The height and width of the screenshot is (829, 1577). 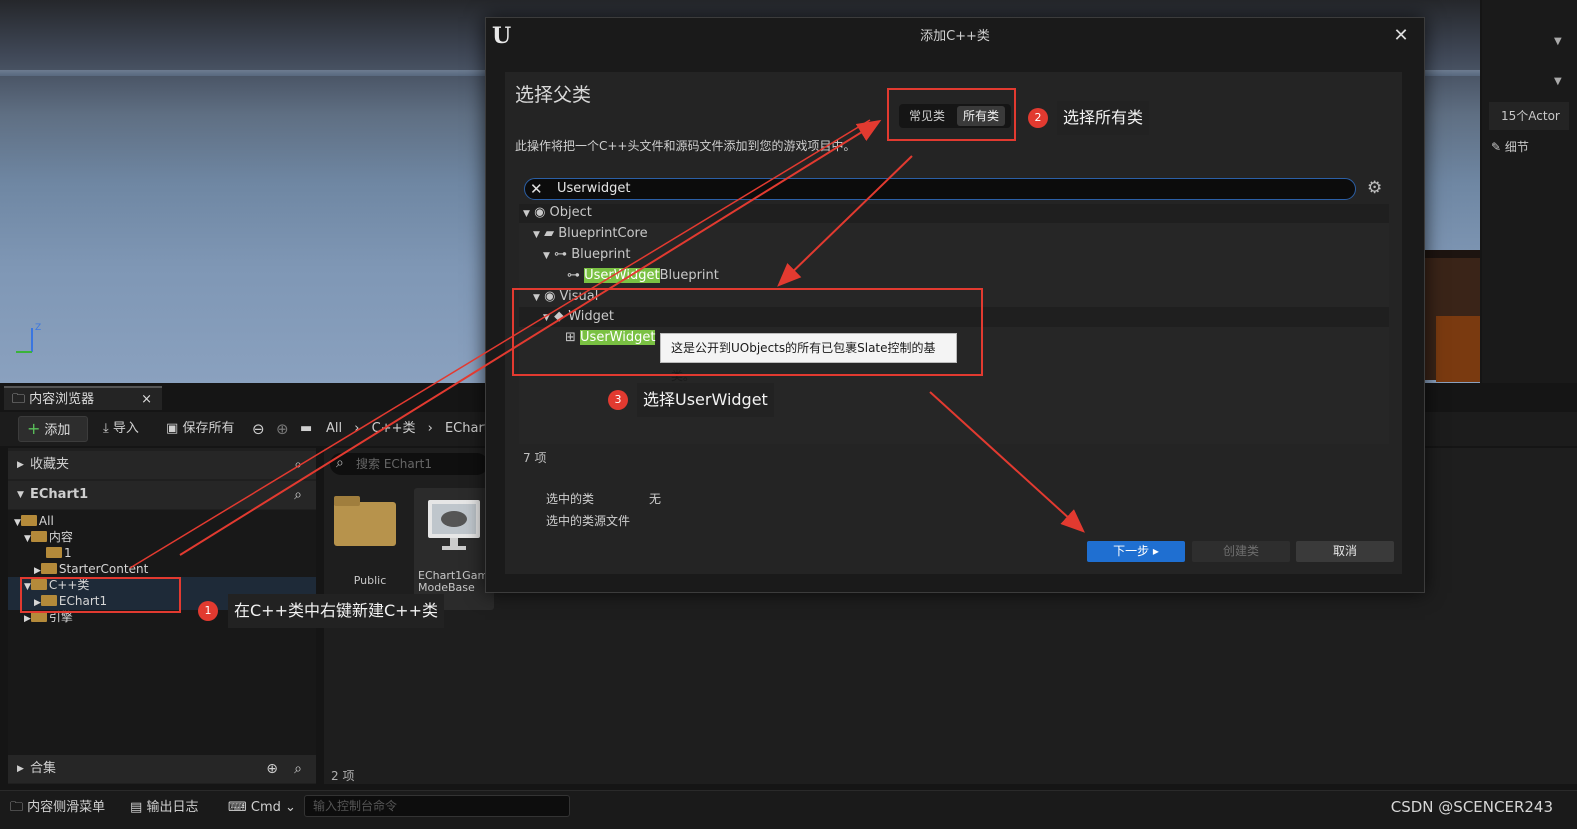 What do you see at coordinates (162, 495) in the screenshot?
I see `project-section: ▼ EChart1 ⌕` at bounding box center [162, 495].